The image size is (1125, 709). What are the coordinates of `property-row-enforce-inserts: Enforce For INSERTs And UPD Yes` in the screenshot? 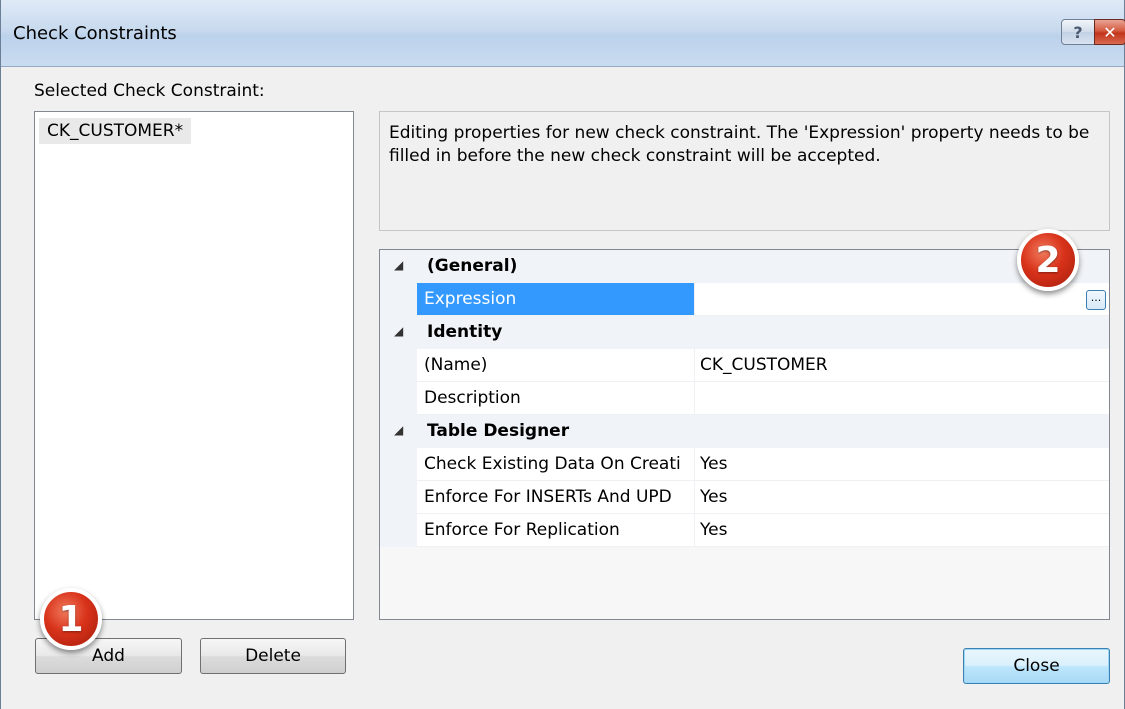 It's located at (744, 497).